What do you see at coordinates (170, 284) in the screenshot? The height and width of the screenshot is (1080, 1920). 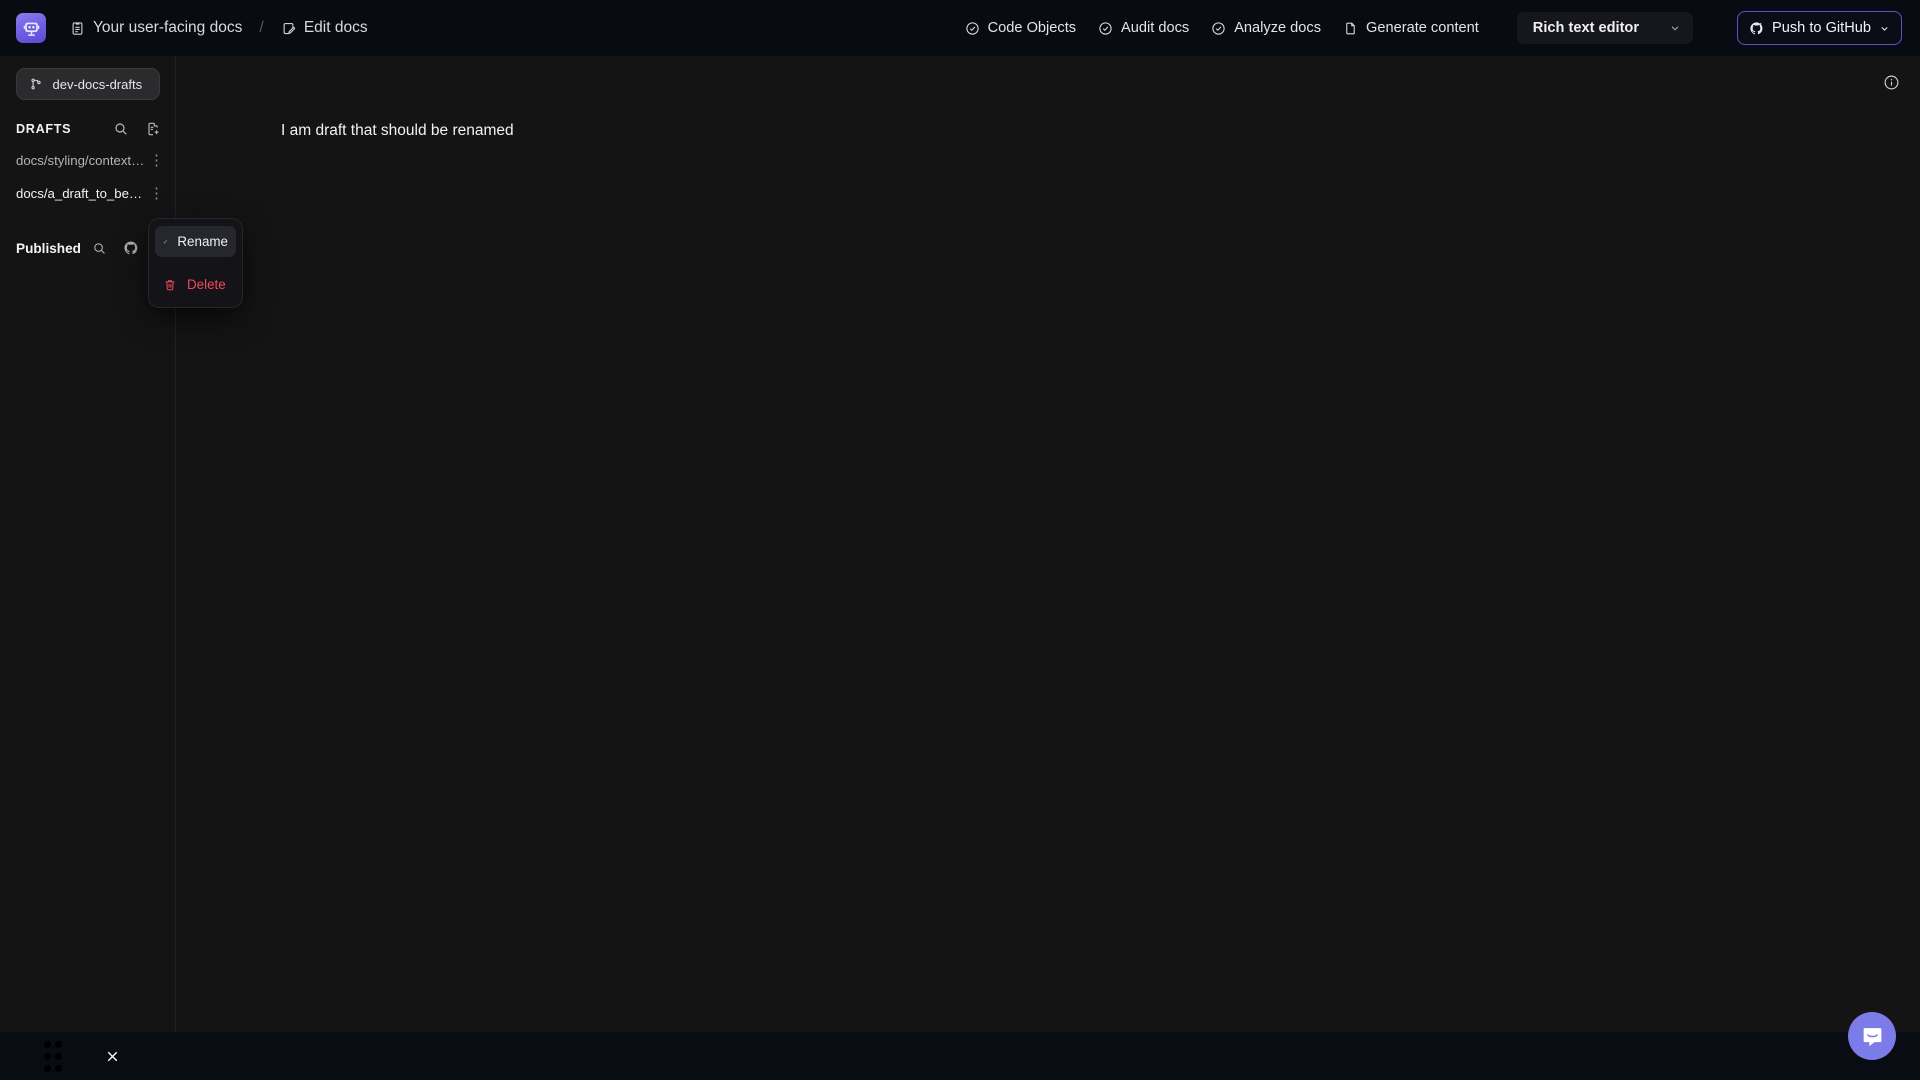 I see `trash-icon` at bounding box center [170, 284].